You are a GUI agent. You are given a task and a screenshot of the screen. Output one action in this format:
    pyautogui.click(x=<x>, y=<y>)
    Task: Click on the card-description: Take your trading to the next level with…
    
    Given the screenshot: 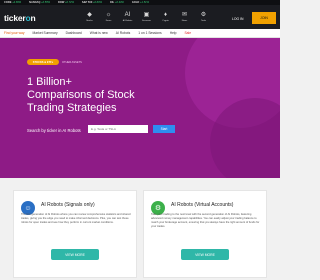 What is the action you would take?
    pyautogui.click(x=205, y=220)
    